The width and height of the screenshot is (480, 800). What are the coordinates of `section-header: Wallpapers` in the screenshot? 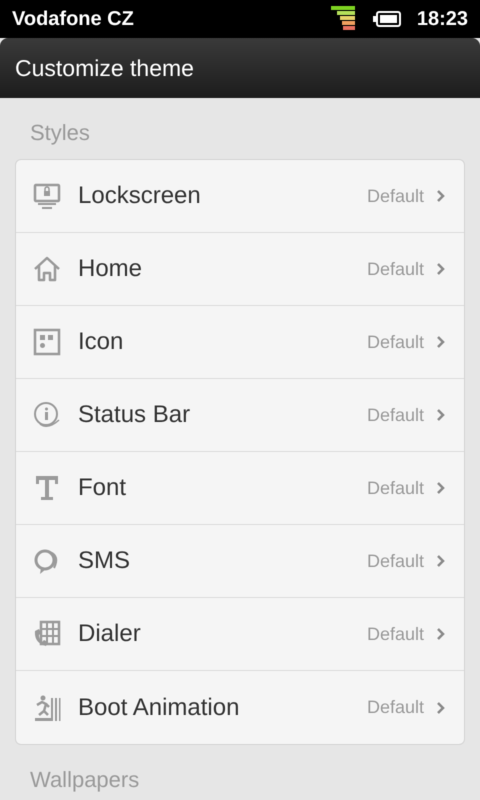 It's located at (84, 780).